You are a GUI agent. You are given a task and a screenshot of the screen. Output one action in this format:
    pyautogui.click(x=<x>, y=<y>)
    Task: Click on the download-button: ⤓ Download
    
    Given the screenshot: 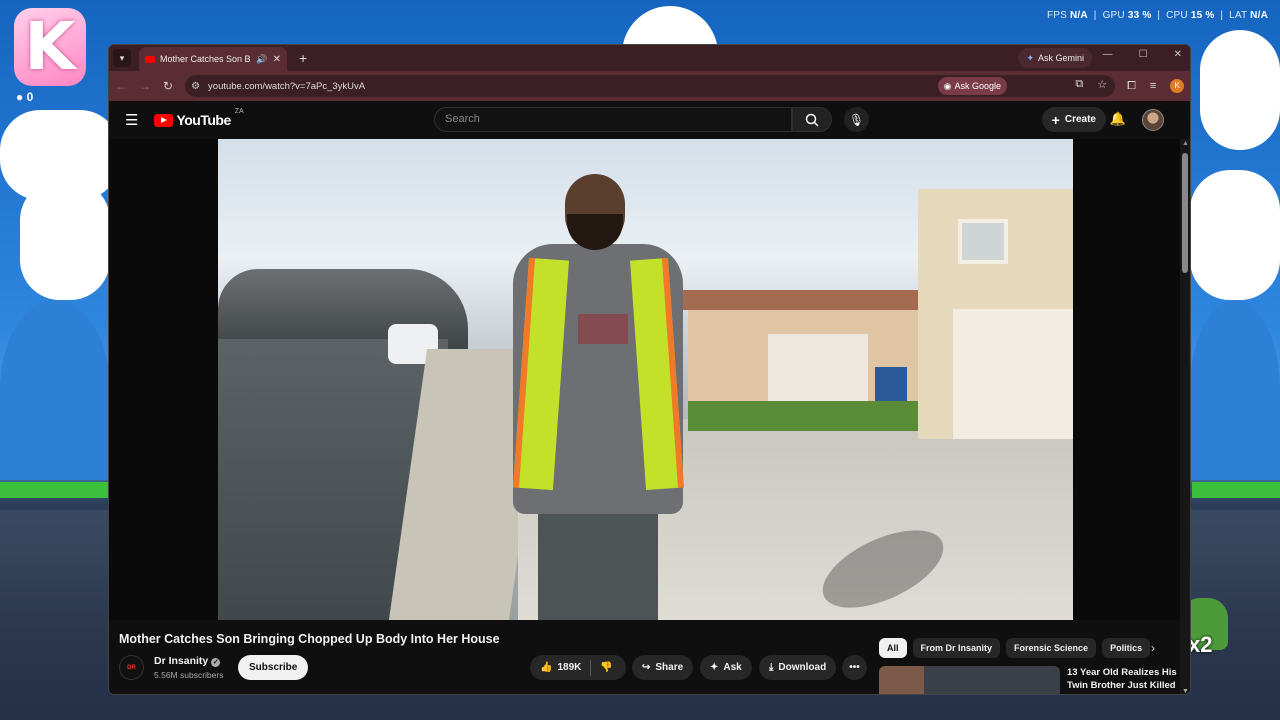 What is the action you would take?
    pyautogui.click(x=798, y=667)
    